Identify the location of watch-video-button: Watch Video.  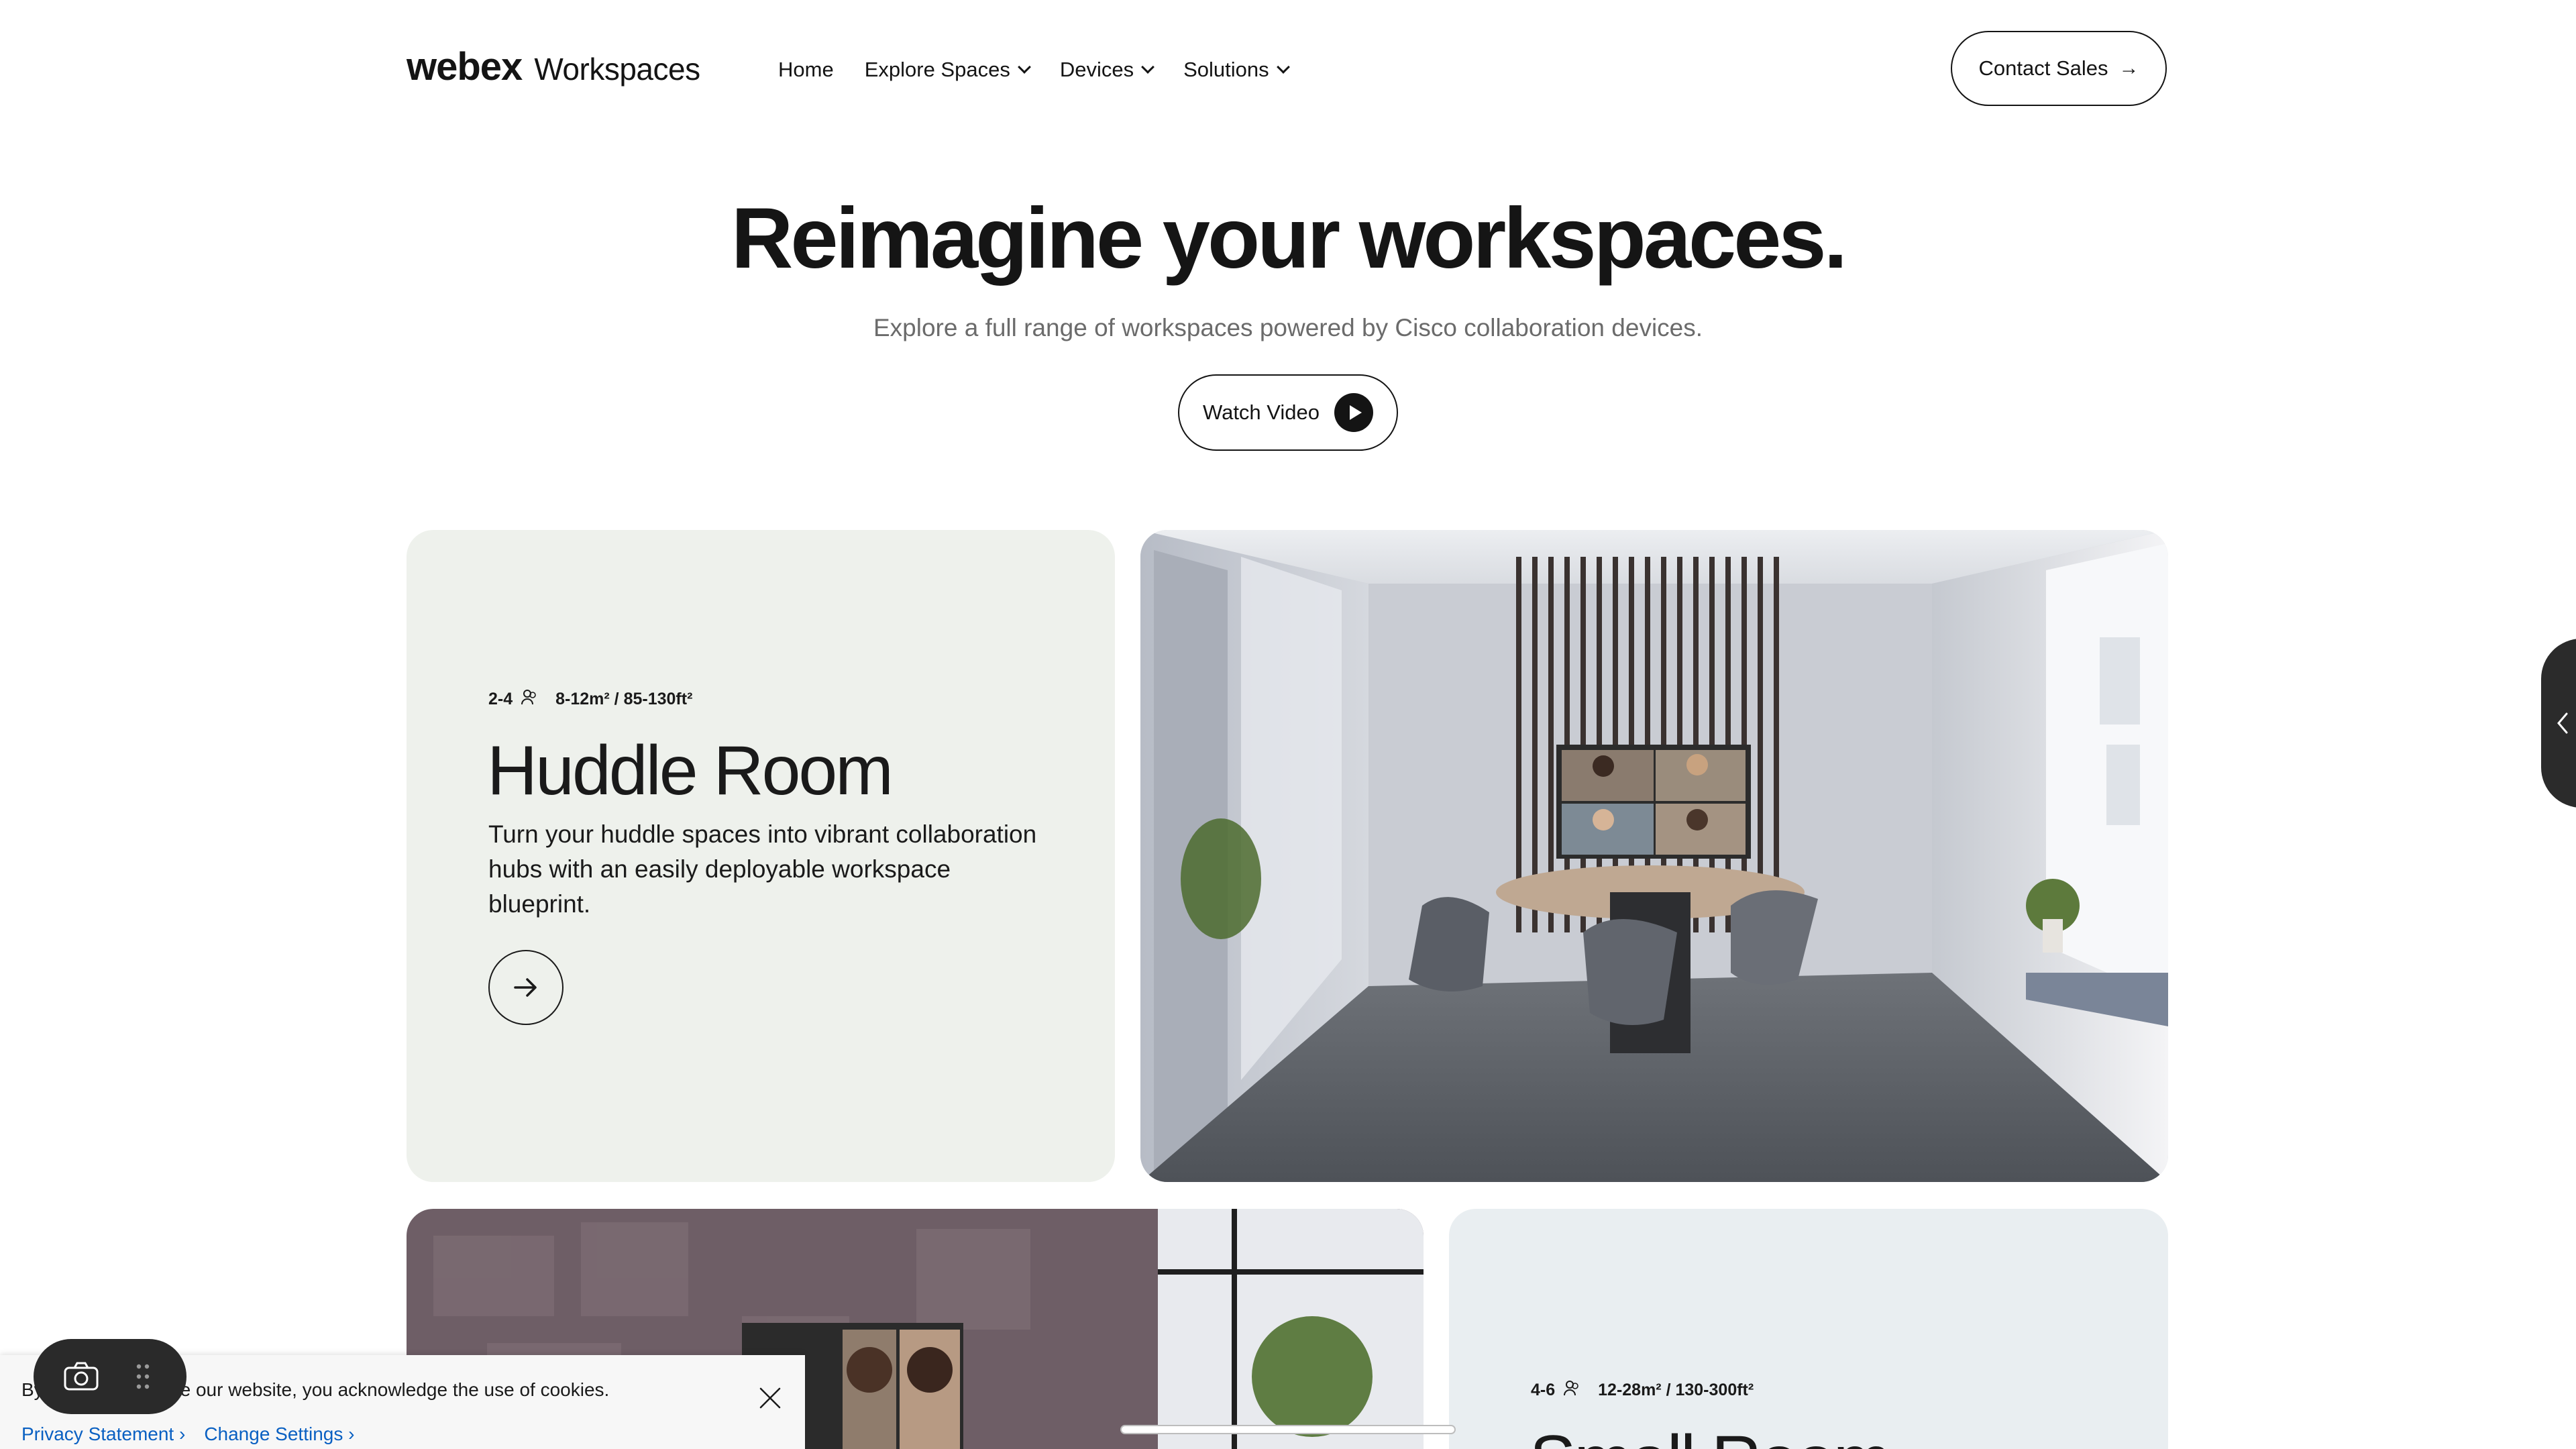
(1288, 412).